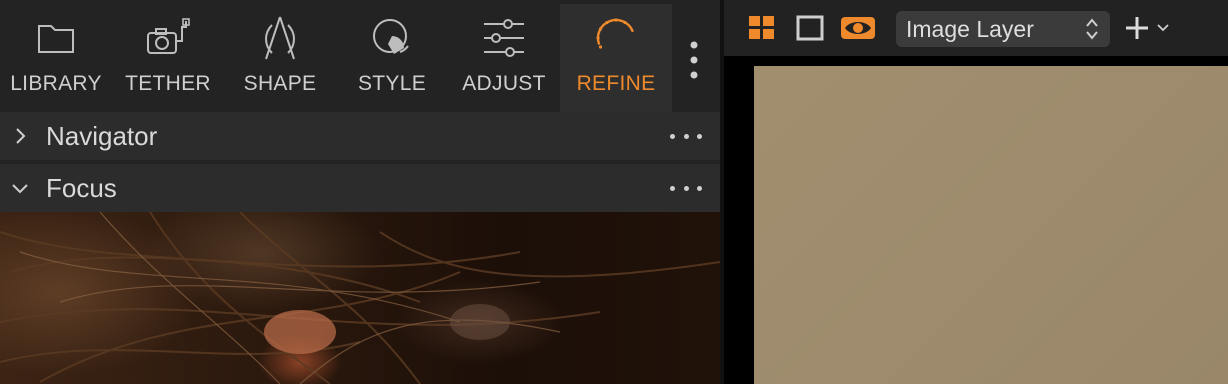  Describe the element at coordinates (81, 187) in the screenshot. I see `focus-title: Focus` at that location.